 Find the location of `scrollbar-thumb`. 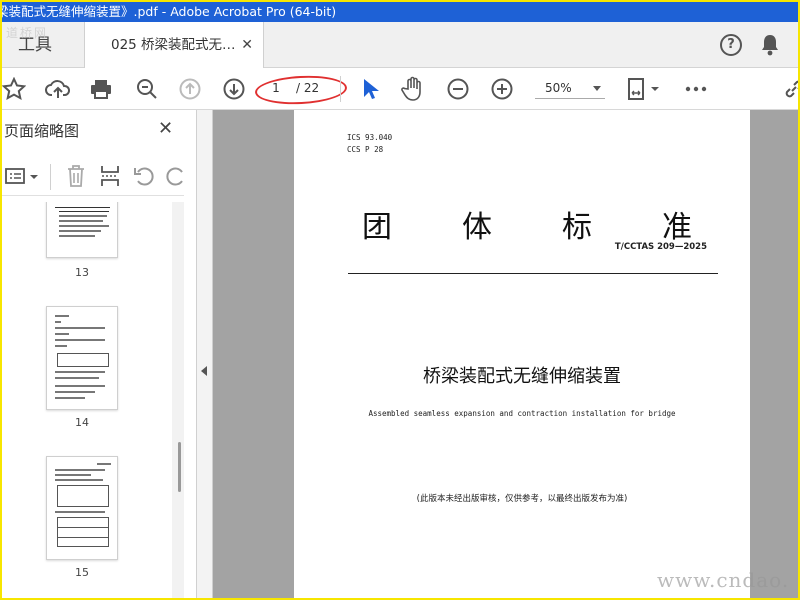

scrollbar-thumb is located at coordinates (179, 467).